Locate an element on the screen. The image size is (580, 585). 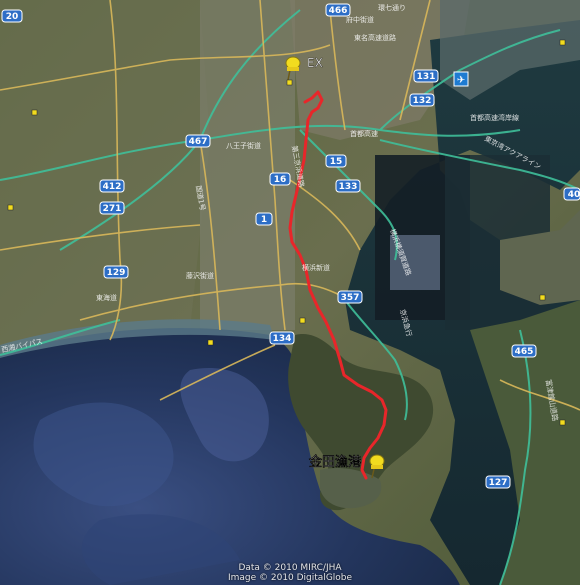
road-label: 東海道 is located at coordinates (106, 297).